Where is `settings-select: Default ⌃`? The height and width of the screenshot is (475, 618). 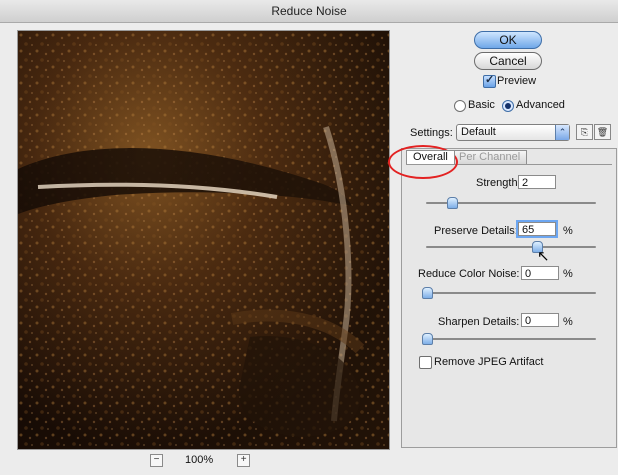 settings-select: Default ⌃ is located at coordinates (513, 132).